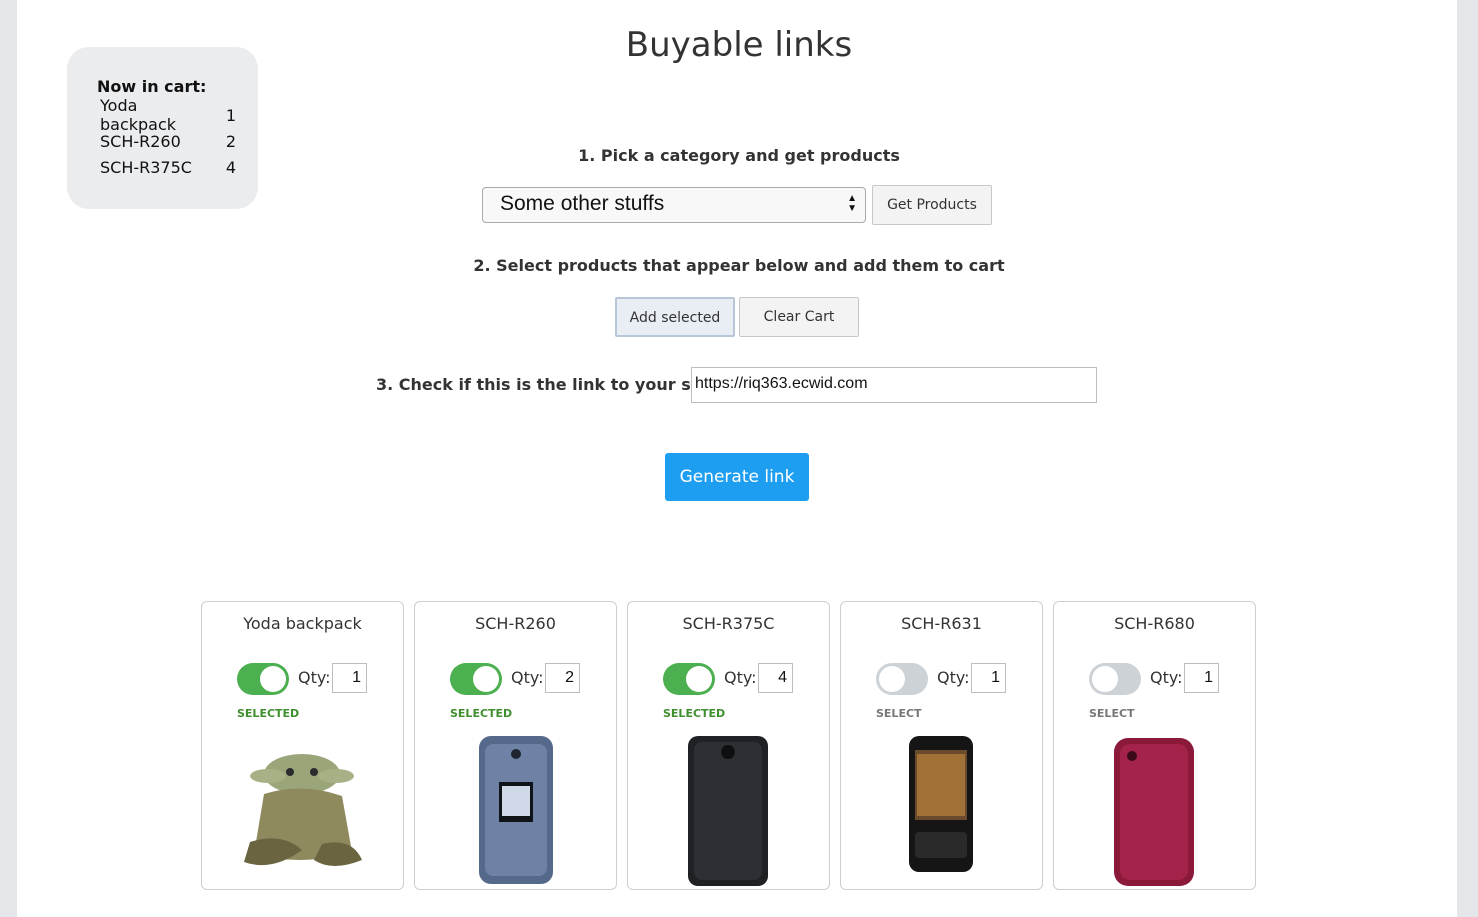 This screenshot has height=917, width=1478. Describe the element at coordinates (152, 86) in the screenshot. I see `cart-title: Now in cart:` at that location.